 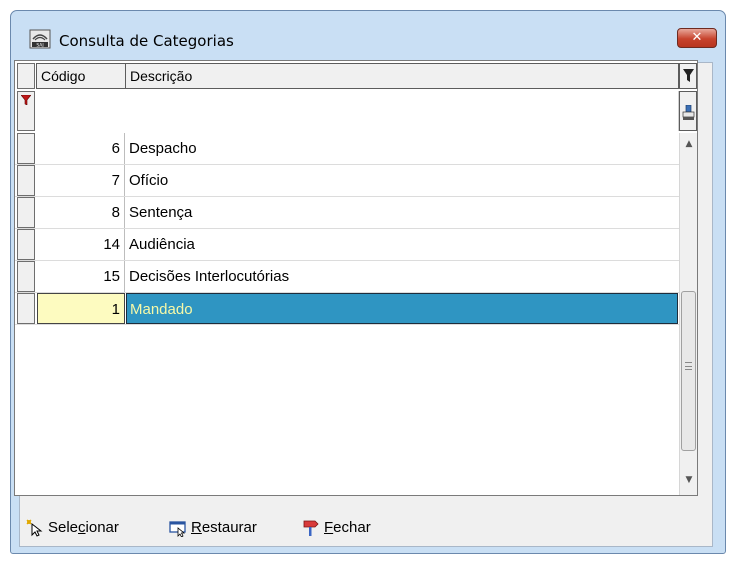 I want to click on cell-descricao: Sentença, so click(x=402, y=212).